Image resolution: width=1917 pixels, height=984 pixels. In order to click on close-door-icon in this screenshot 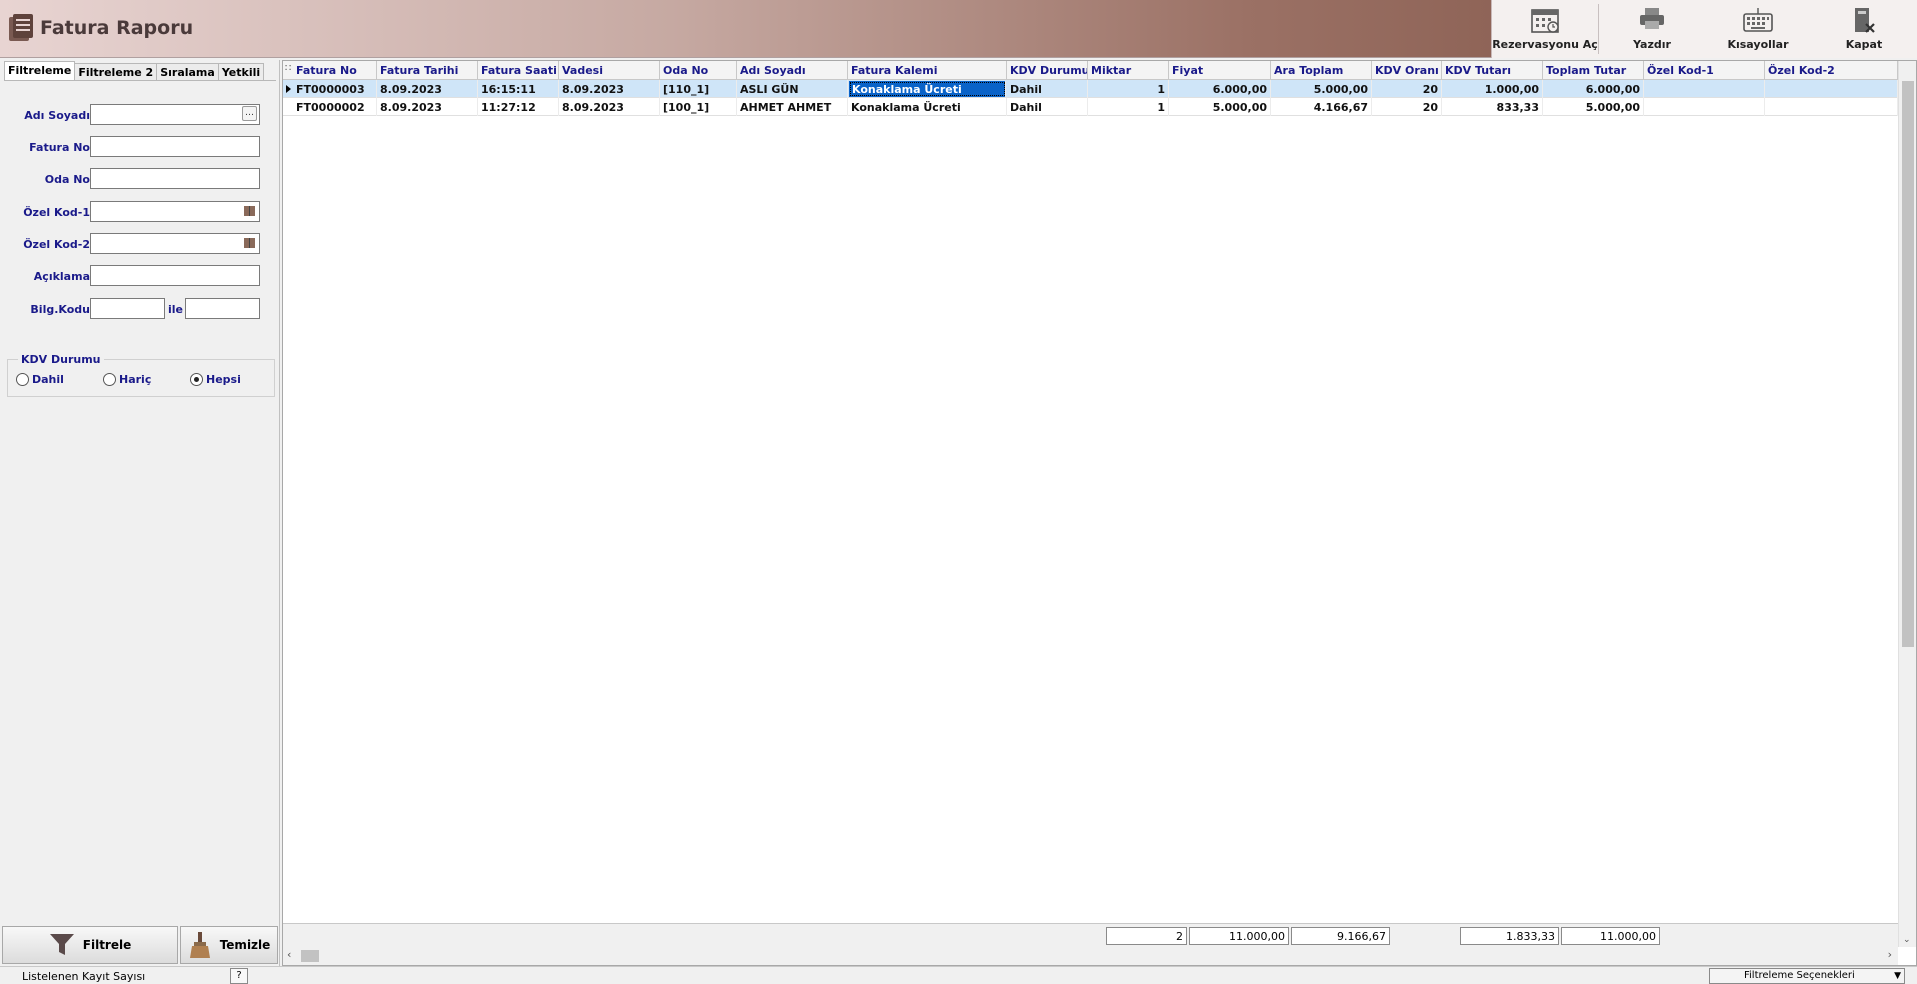, I will do `click(1865, 20)`.